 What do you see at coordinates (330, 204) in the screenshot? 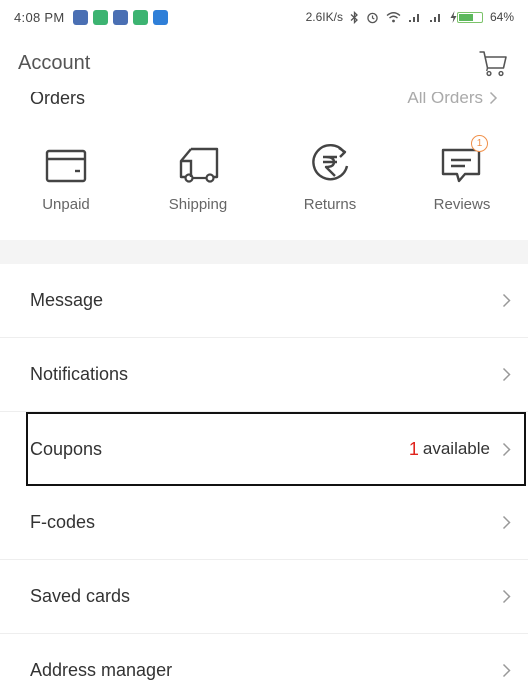
I see `order-status-label: Returns` at bounding box center [330, 204].